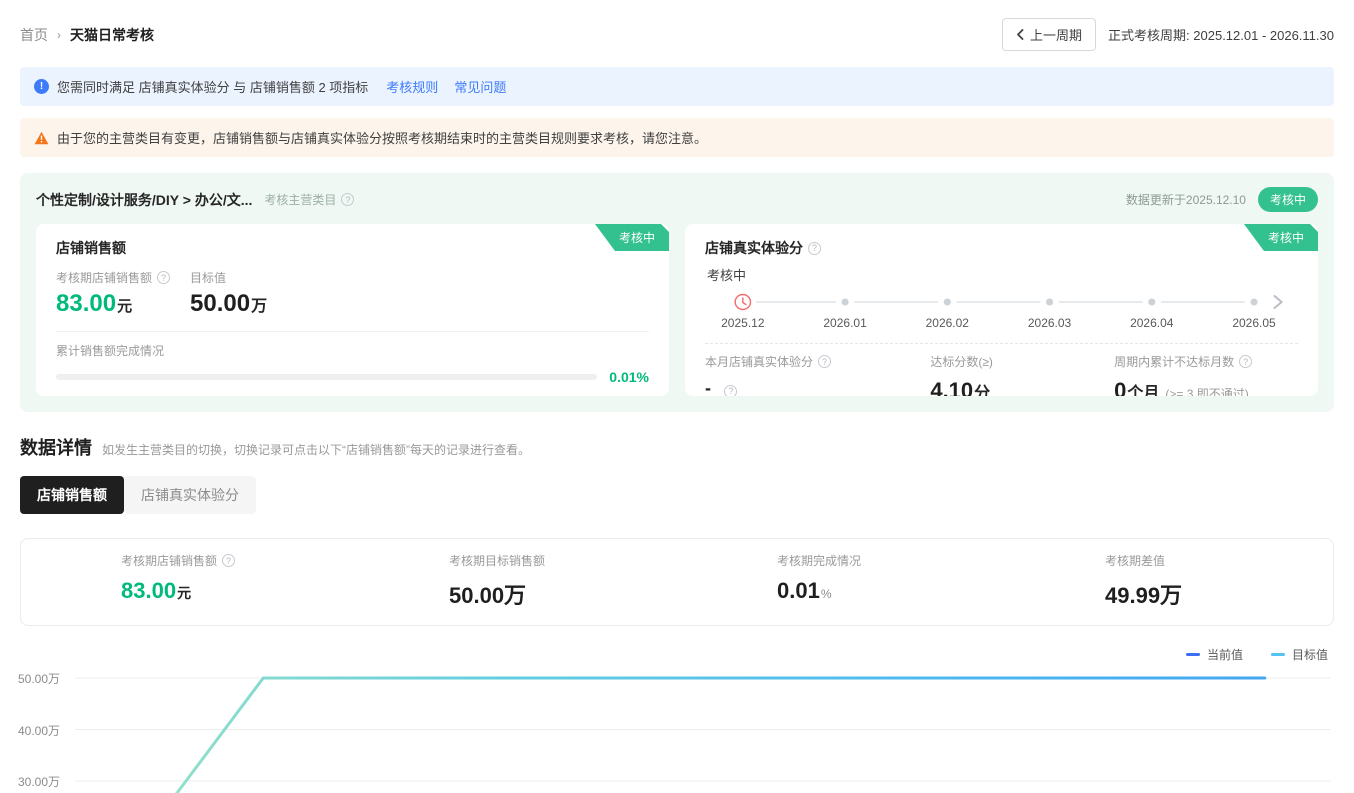 Image resolution: width=1354 pixels, height=793 pixels. I want to click on prev-period-label: 上一周期, so click(1056, 35).